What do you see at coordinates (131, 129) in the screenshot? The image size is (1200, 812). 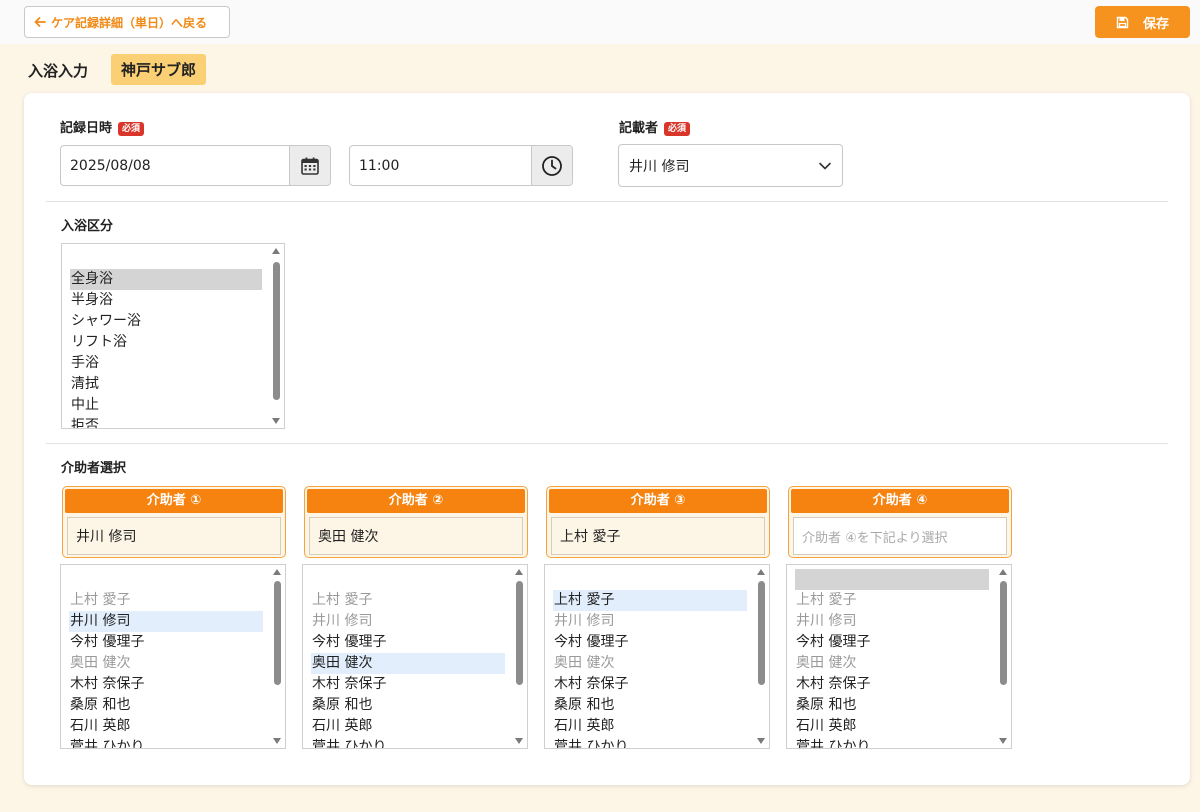 I see `required-badge: 必須` at bounding box center [131, 129].